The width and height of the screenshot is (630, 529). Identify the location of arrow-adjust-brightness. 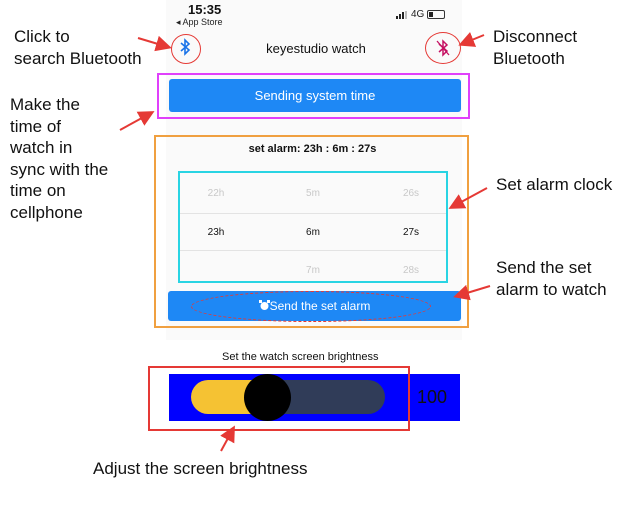
(227, 438).